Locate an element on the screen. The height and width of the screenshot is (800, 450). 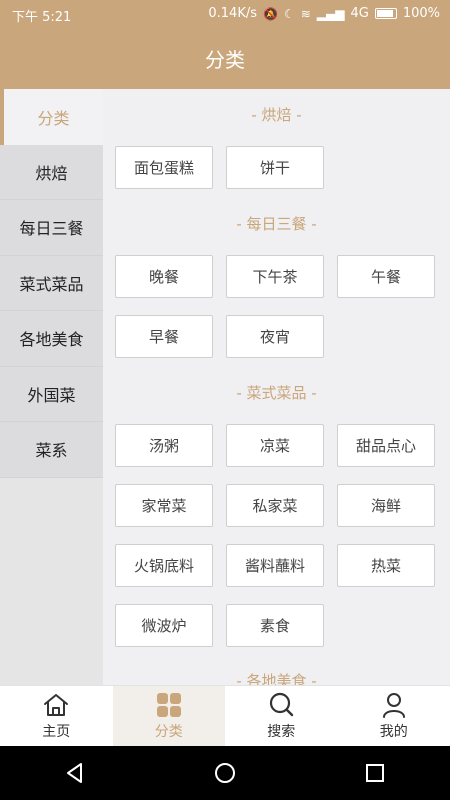
signal-icon: ▂▄▆ is located at coordinates (330, 13).